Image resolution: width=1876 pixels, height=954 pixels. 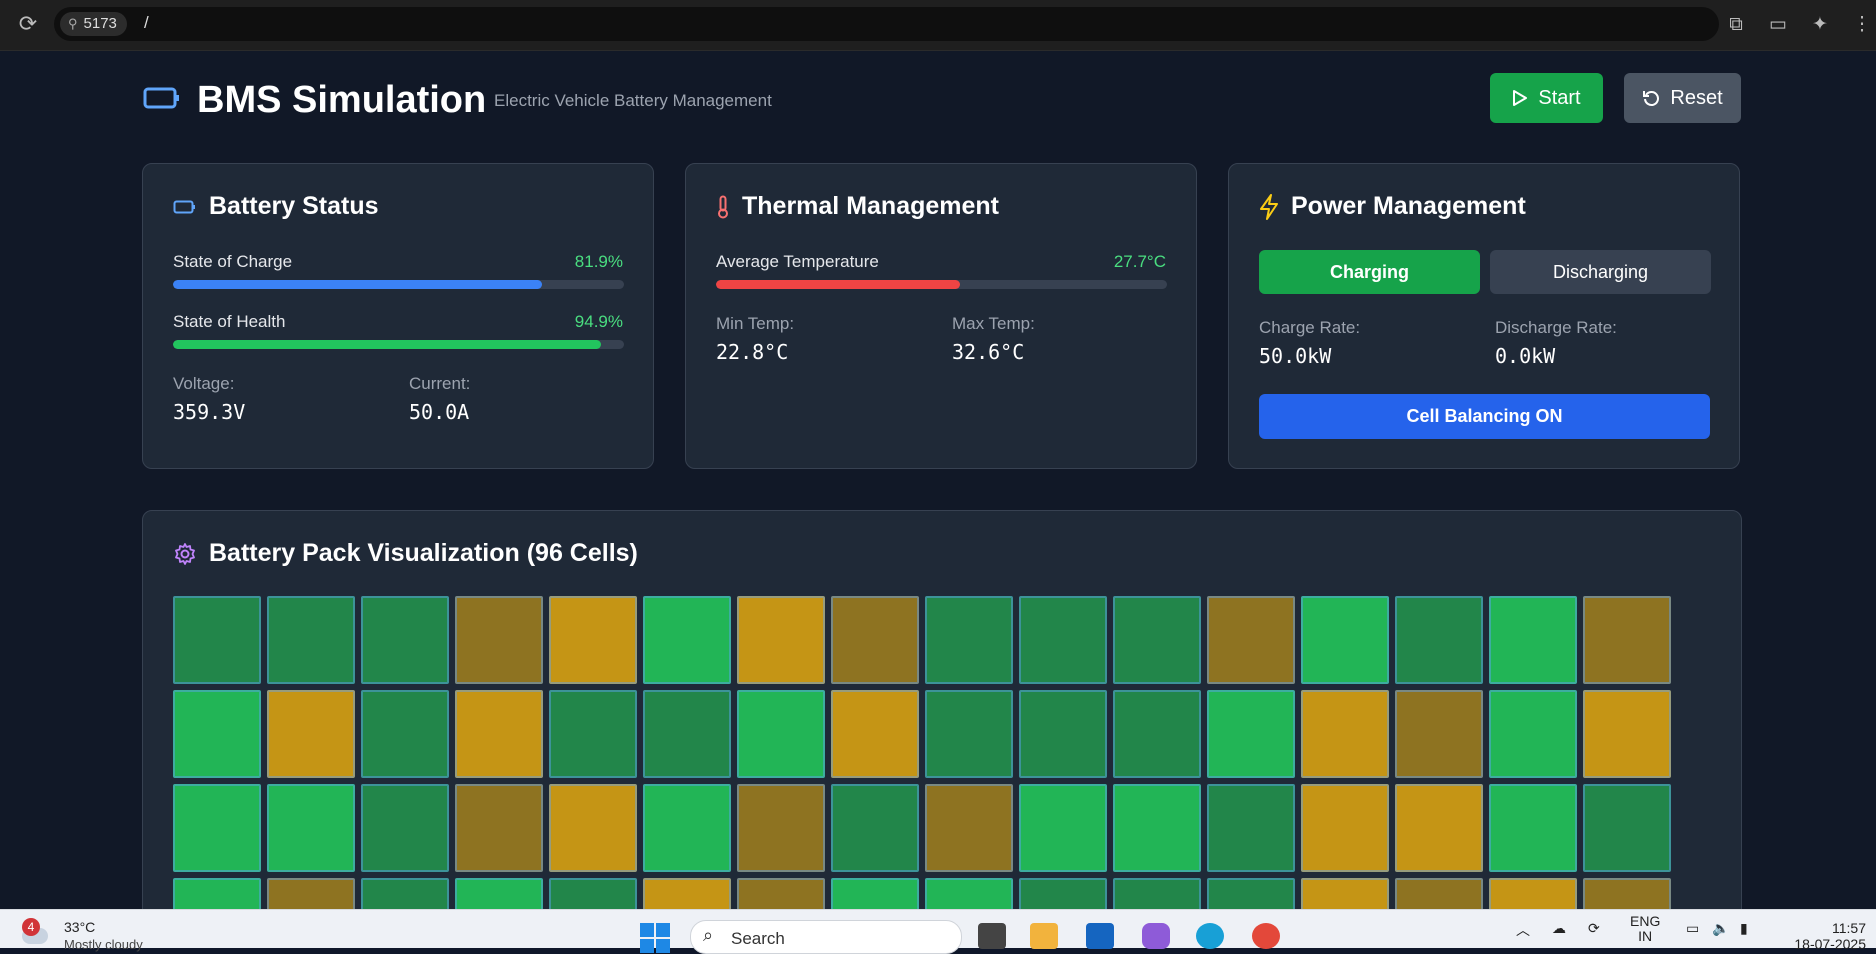 I want to click on copilot-icon, so click(x=1156, y=936).